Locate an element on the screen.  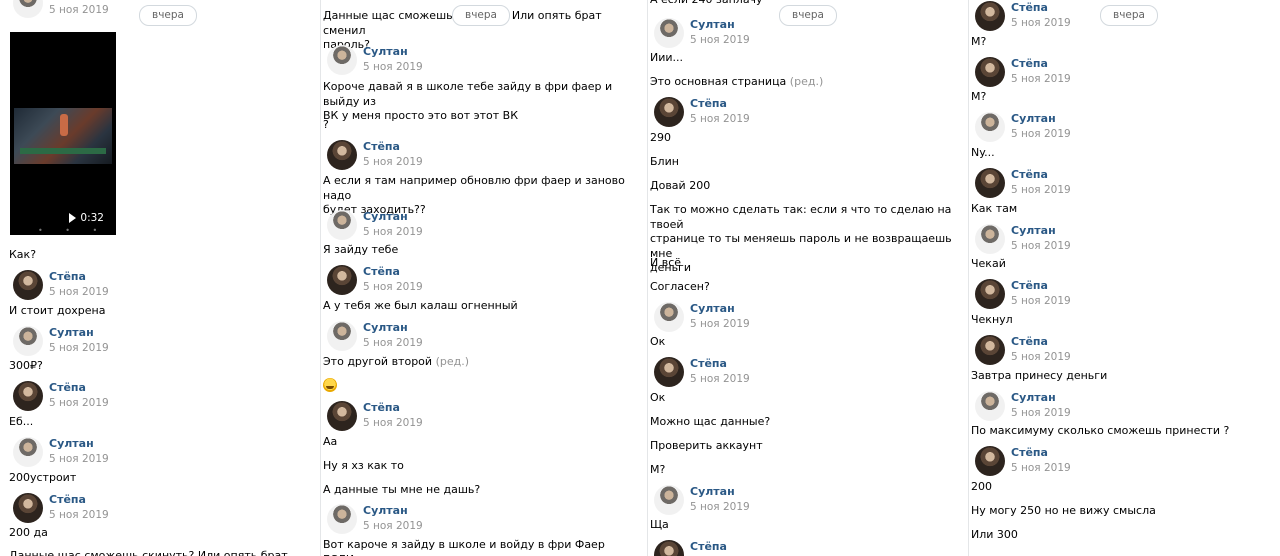
message-text: Блин is located at coordinates (805, 162).